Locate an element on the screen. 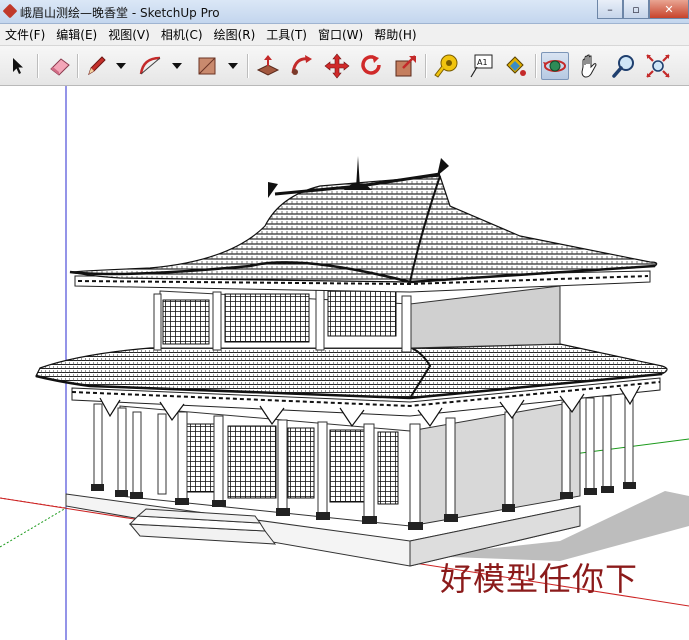 The image size is (689, 640). watermark-text: 好模型任你下 is located at coordinates (539, 579).